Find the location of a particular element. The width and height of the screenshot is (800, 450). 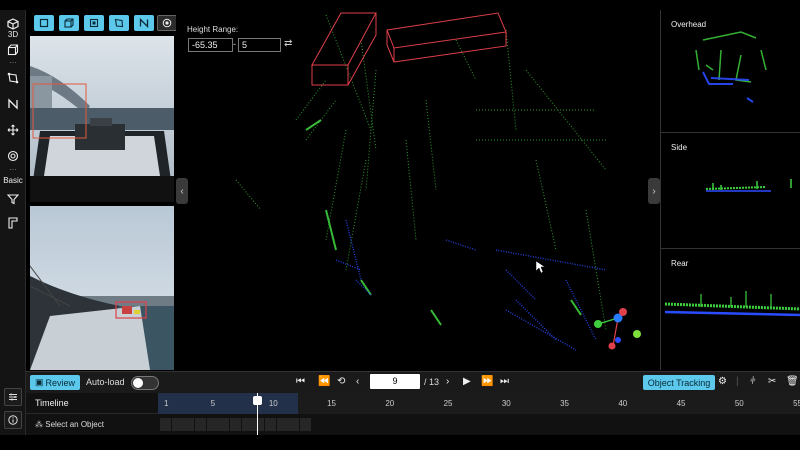

play-icon: ▶ is located at coordinates (467, 381).